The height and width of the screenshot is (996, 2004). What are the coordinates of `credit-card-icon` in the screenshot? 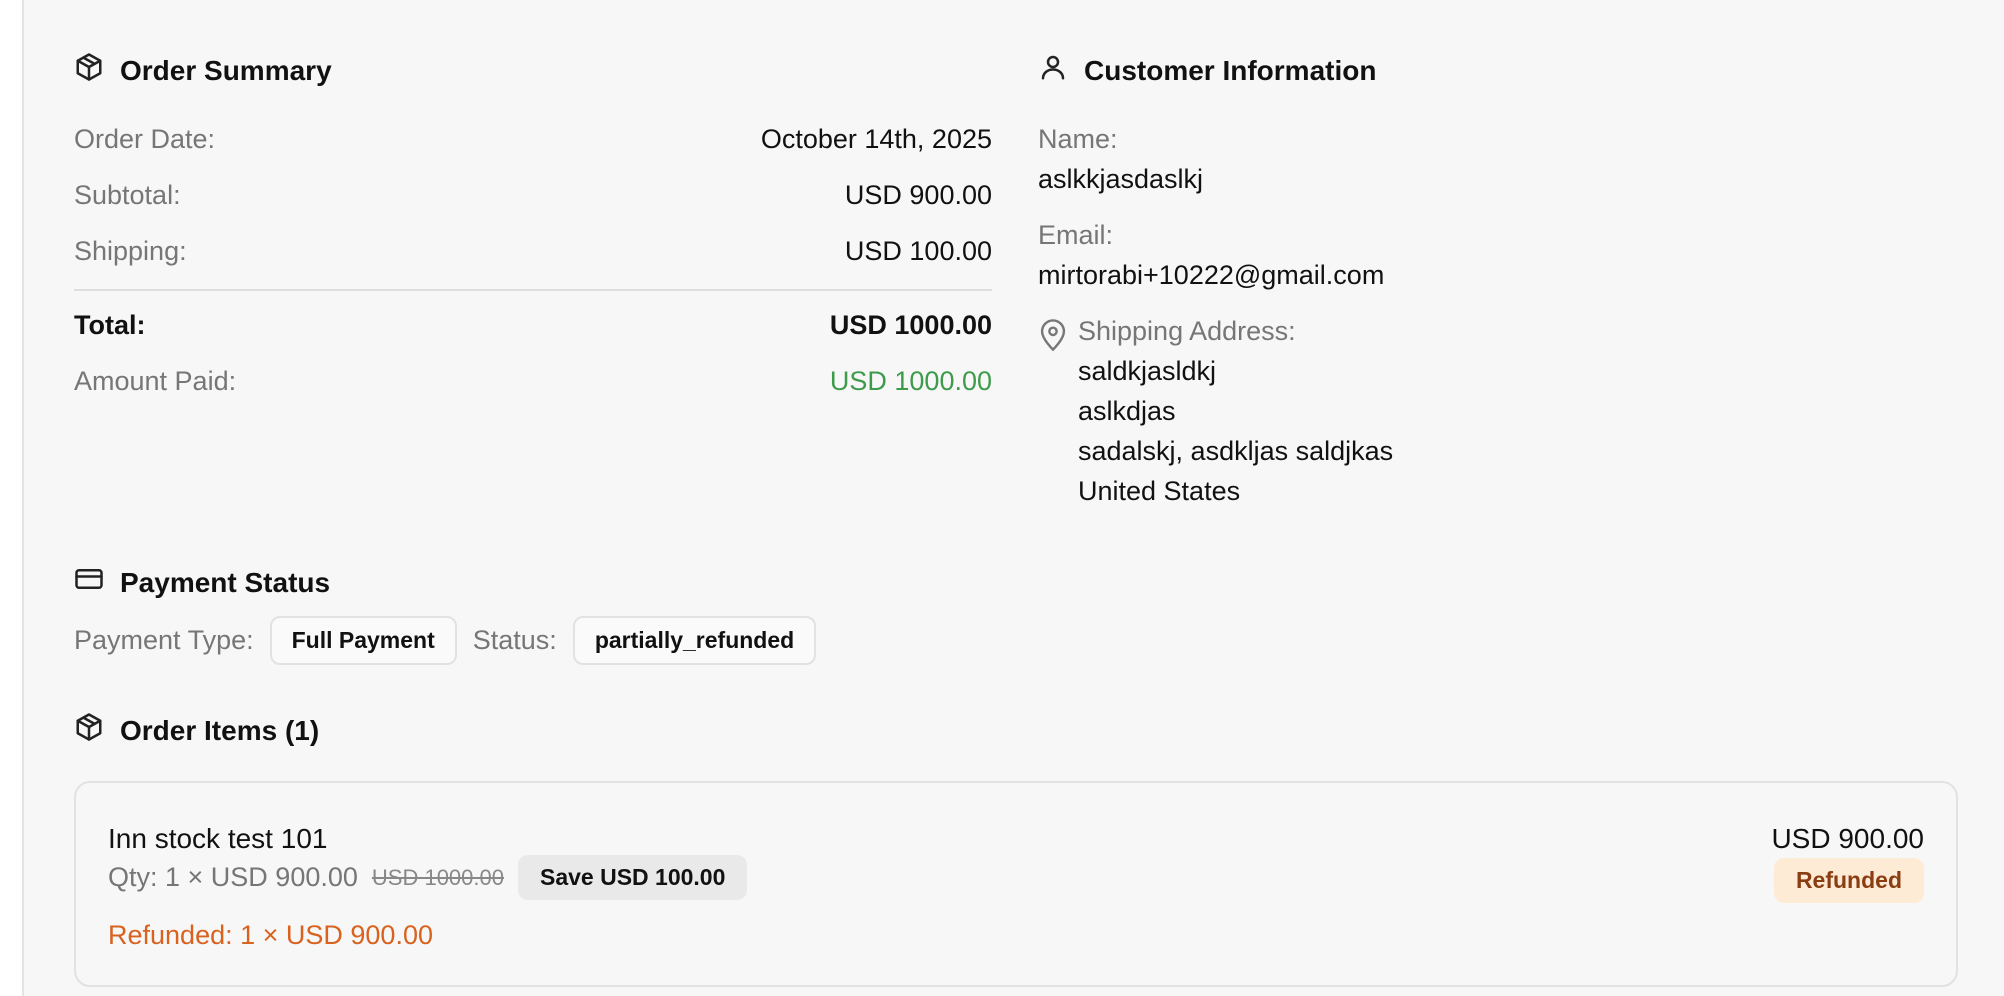 It's located at (89, 582).